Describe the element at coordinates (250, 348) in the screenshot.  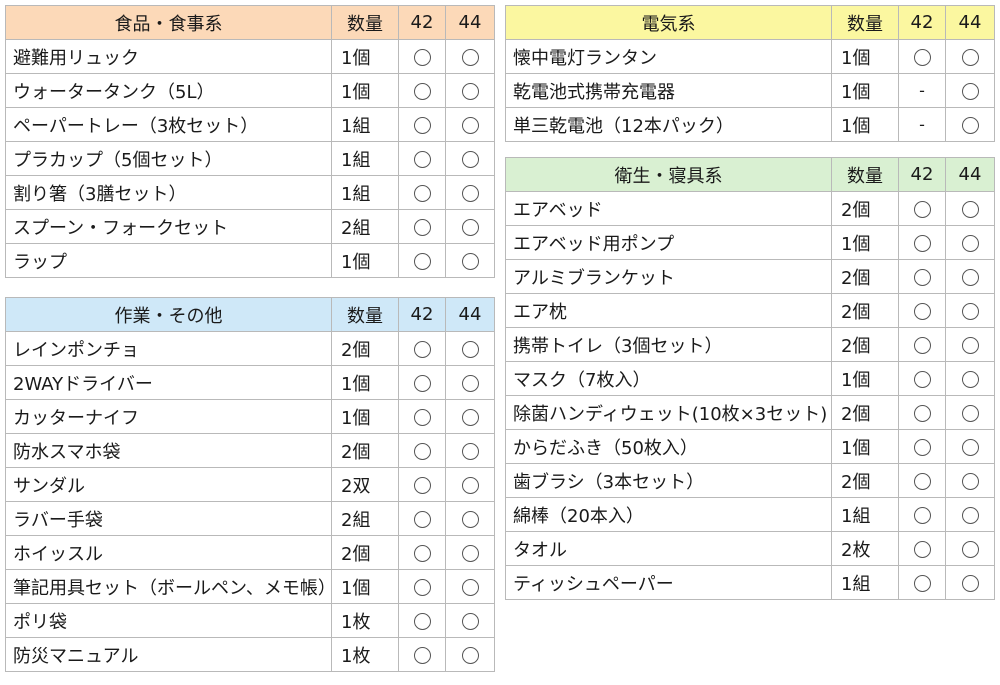
I see `table-row: レインポンチョ 2個` at that location.